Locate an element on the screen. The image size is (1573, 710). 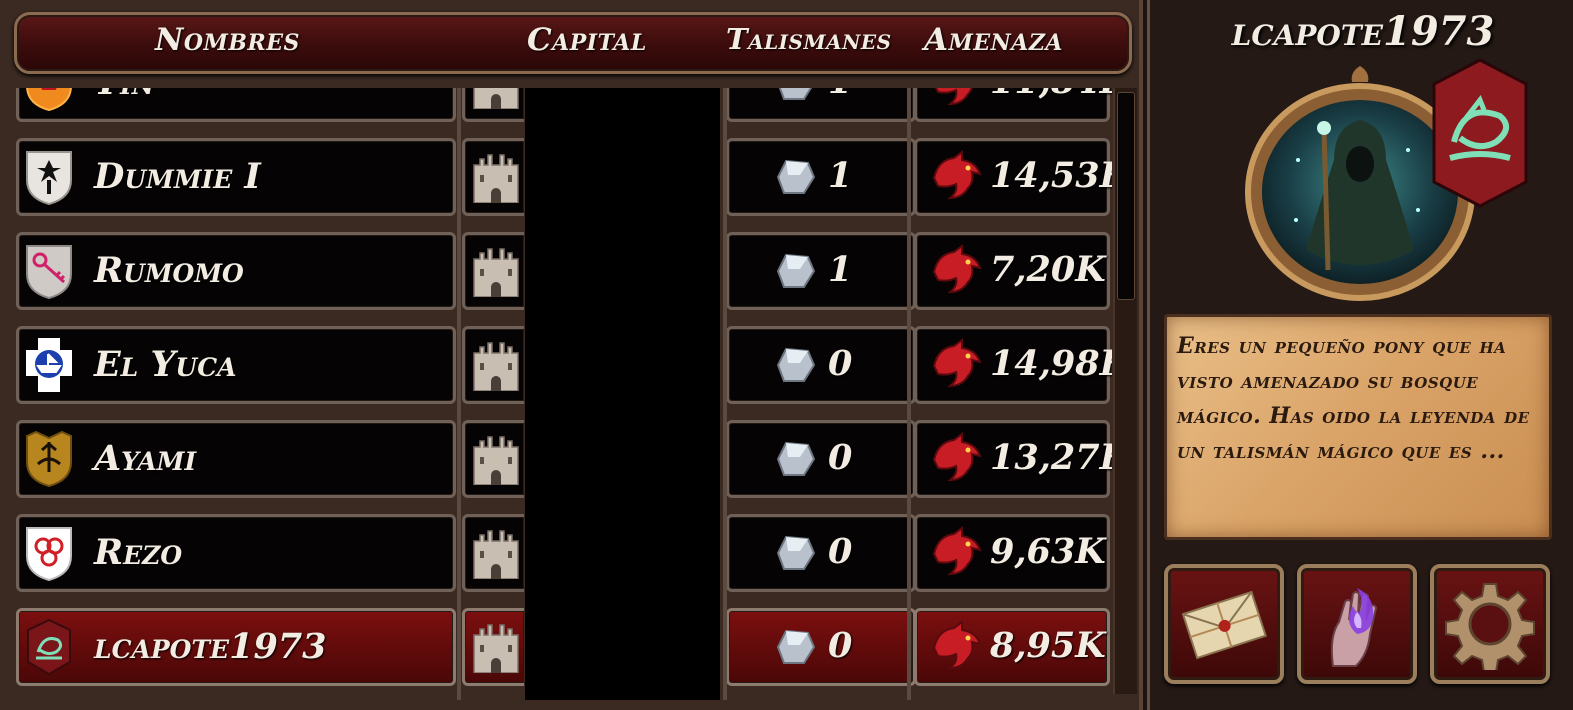
magic-hand-icon is located at coordinates (1354, 627).